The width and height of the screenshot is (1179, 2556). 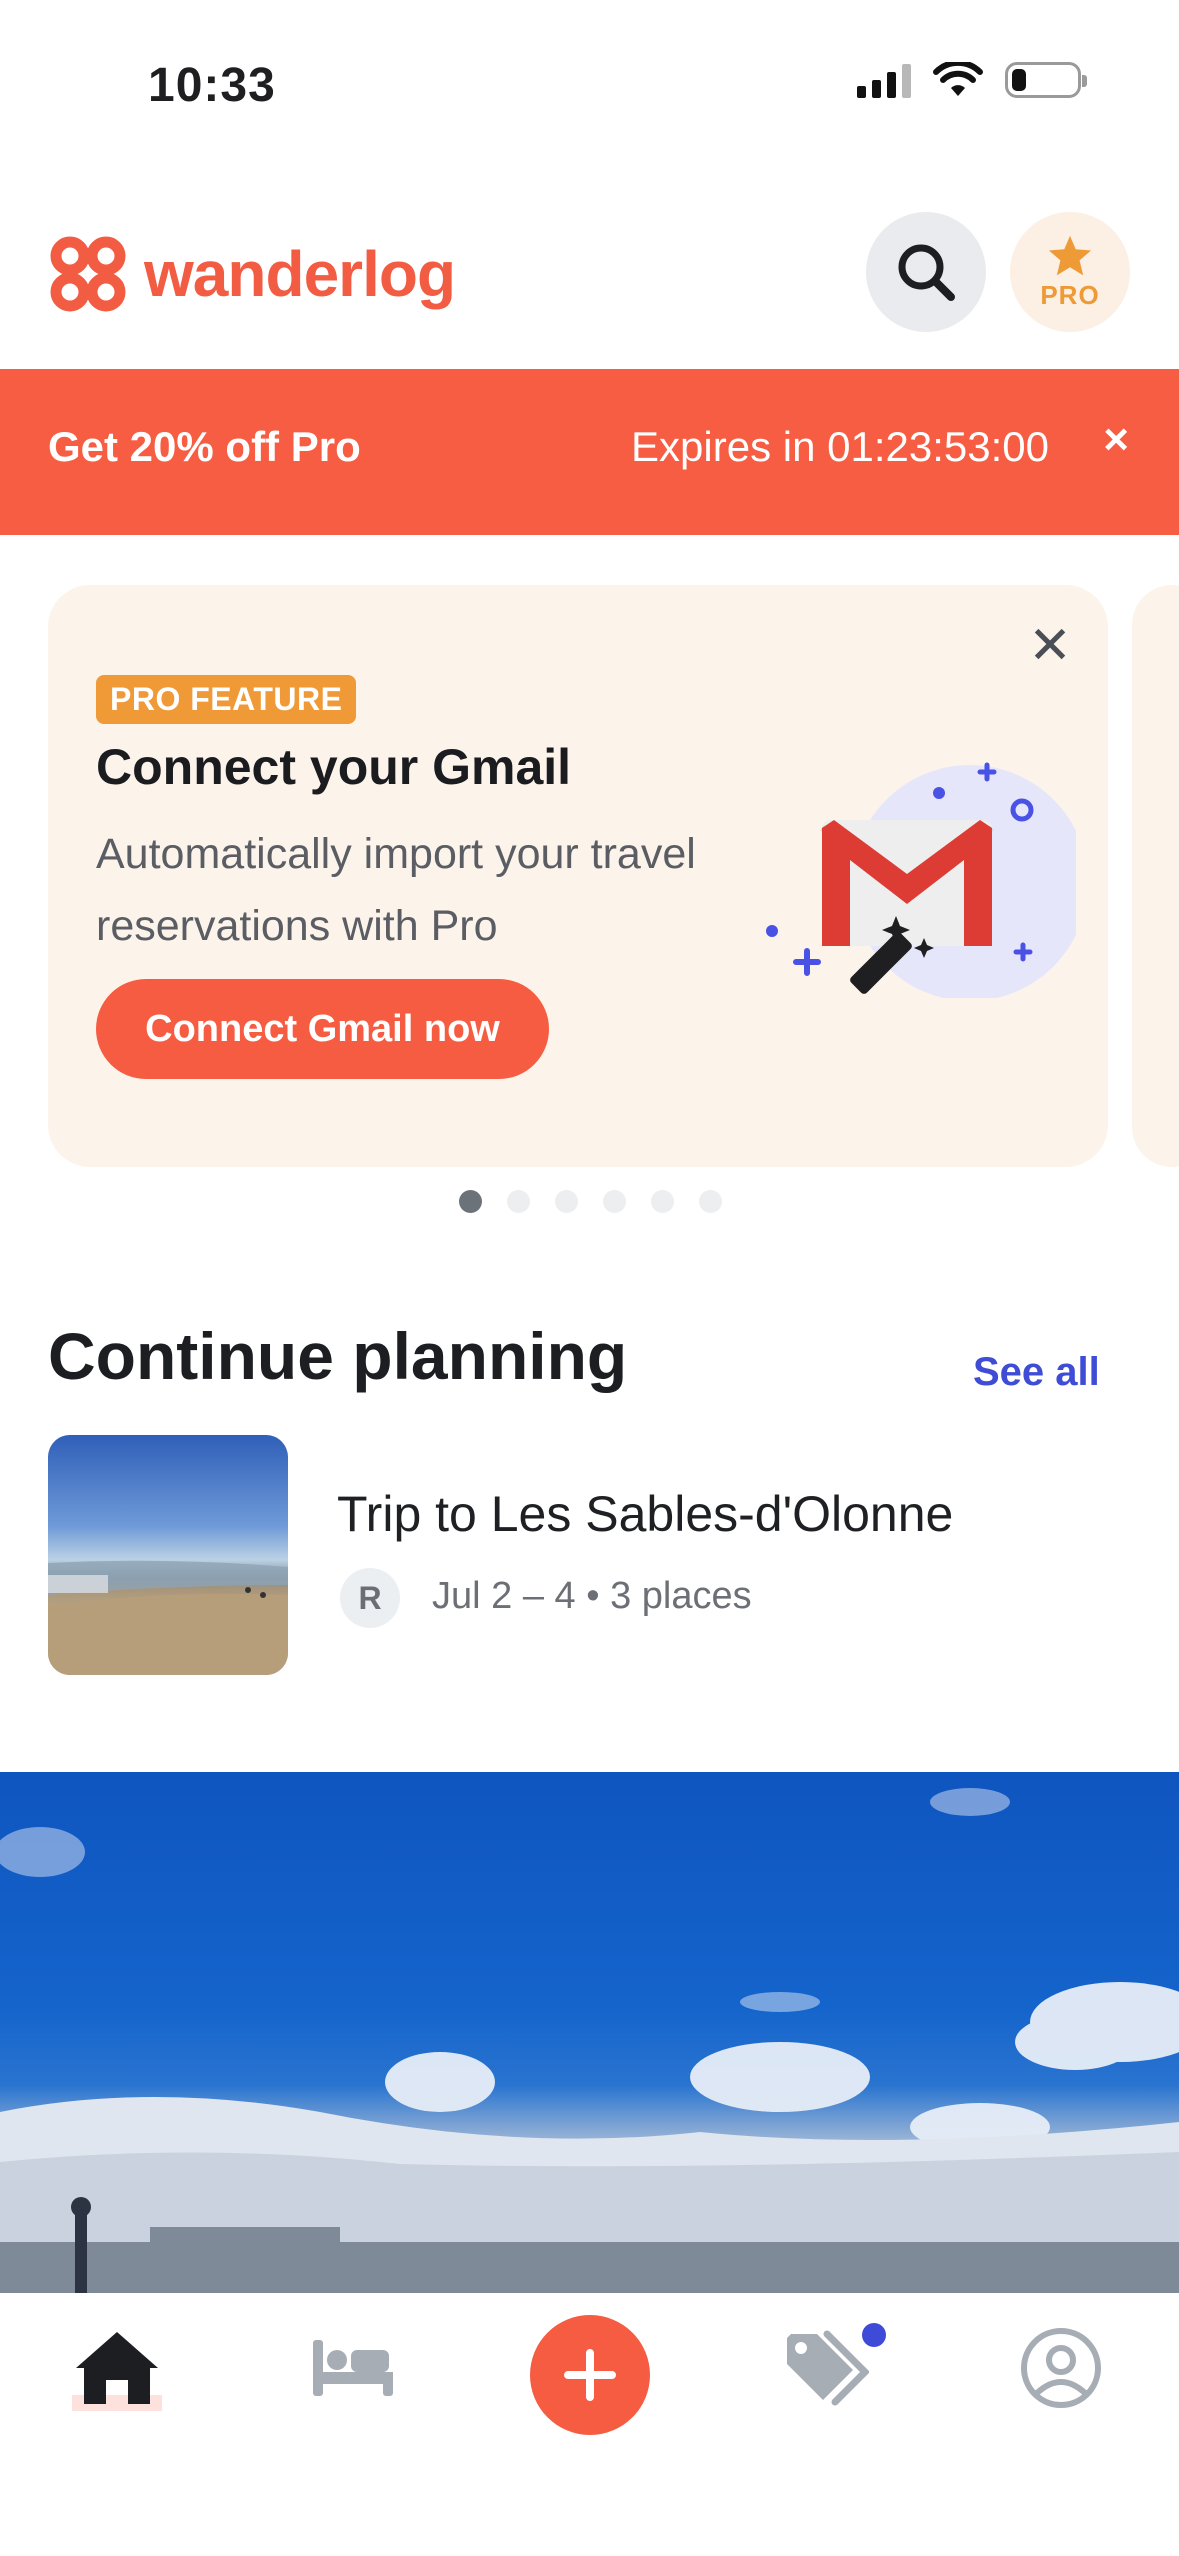 What do you see at coordinates (1070, 255) in the screenshot?
I see `star-icon` at bounding box center [1070, 255].